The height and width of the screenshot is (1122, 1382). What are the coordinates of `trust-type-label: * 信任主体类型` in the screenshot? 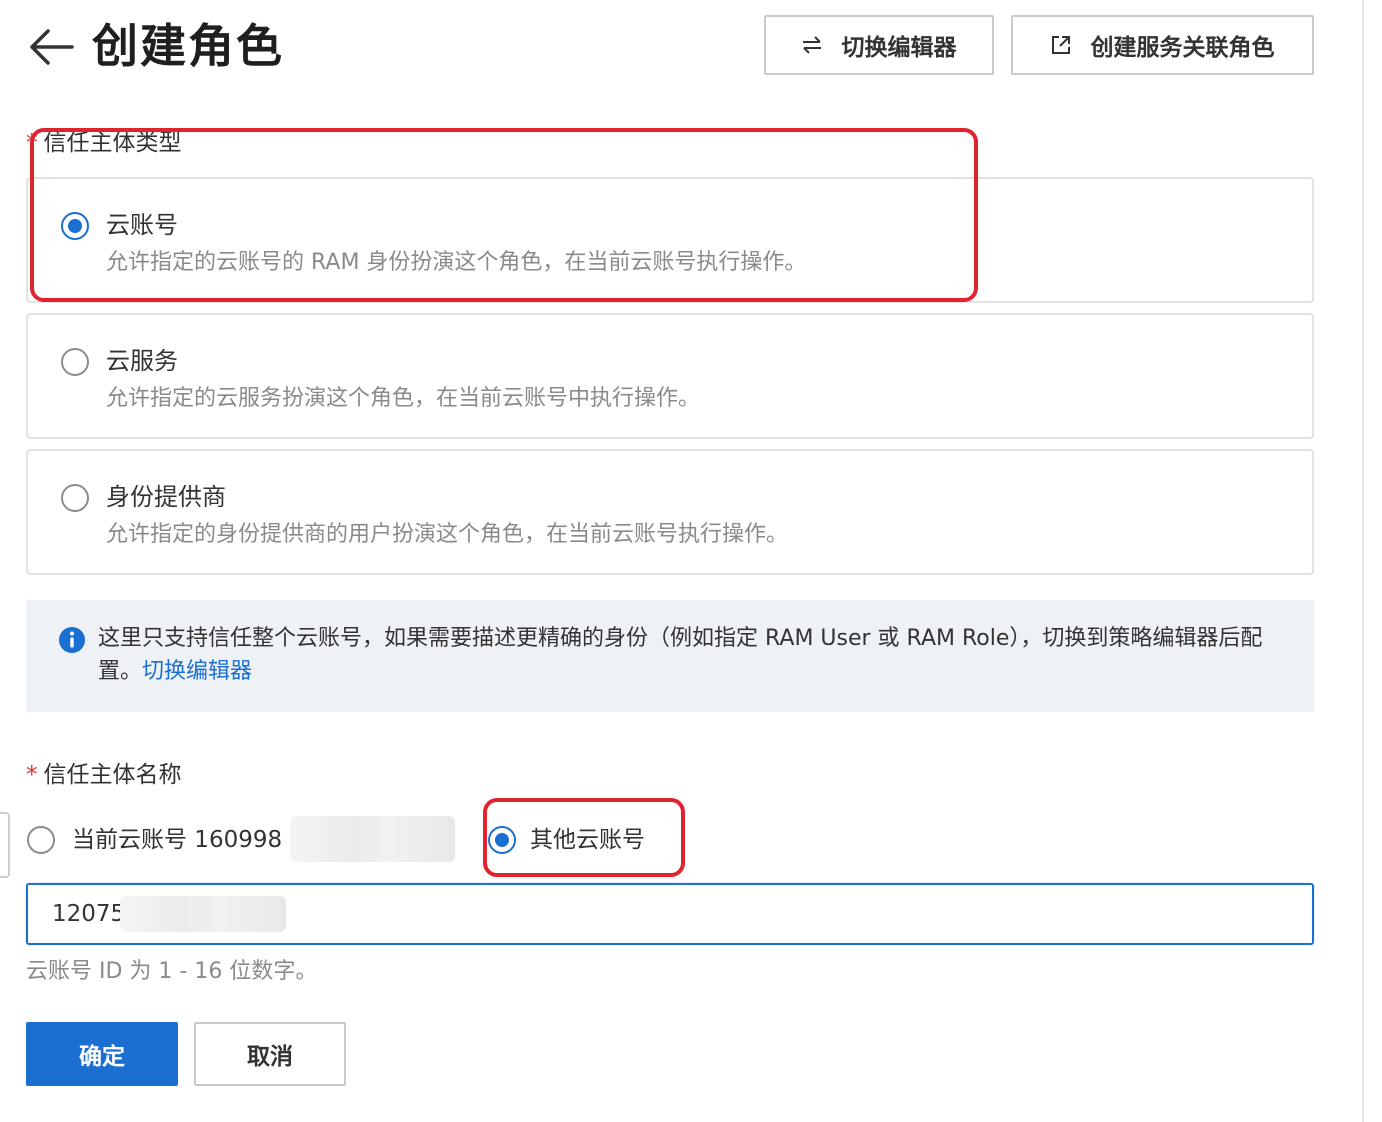 It's located at (104, 143).